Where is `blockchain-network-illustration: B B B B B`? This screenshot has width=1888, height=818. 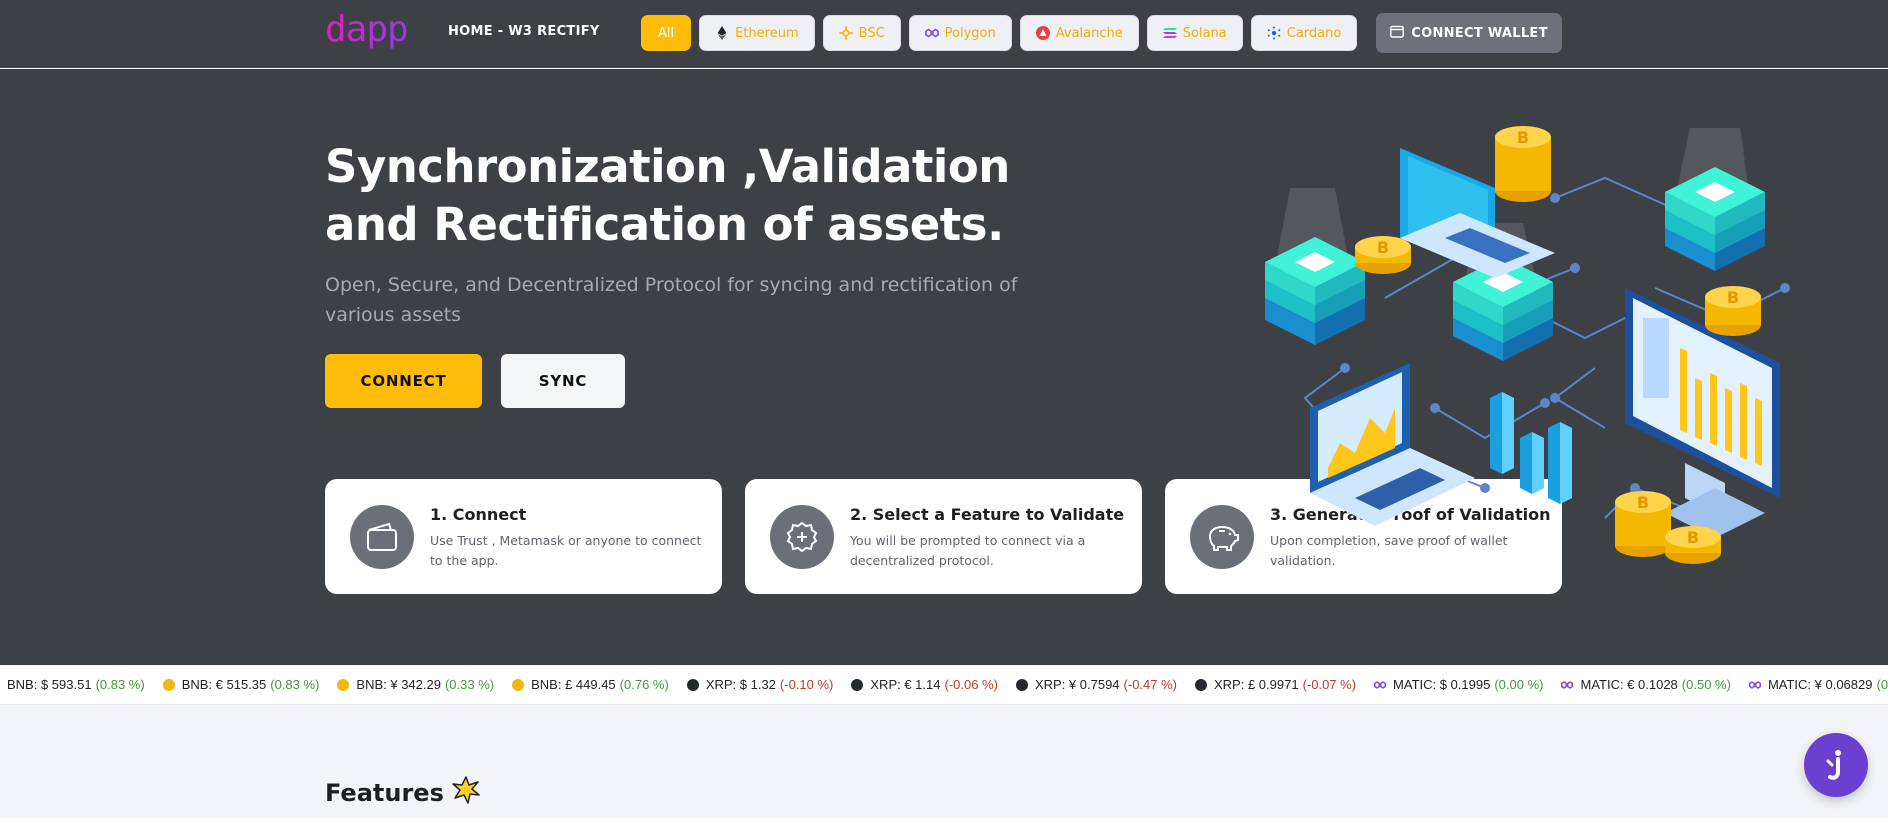
blockchain-network-illustration: B B B B B is located at coordinates (1527, 345).